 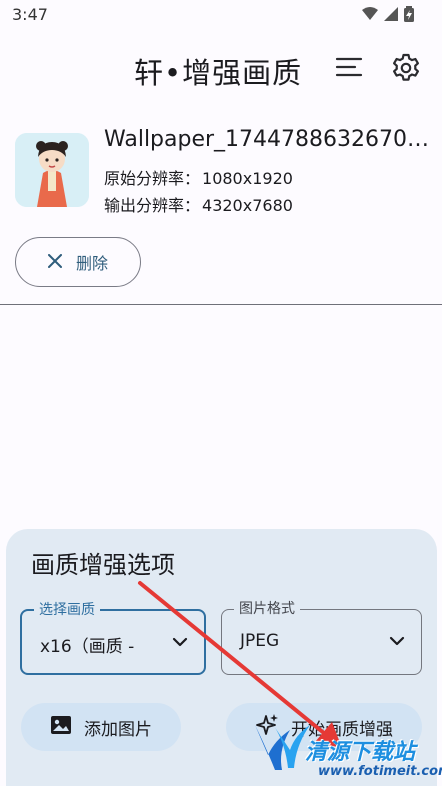 I want to click on output-resolution-value: 4320x7680, so click(x=247, y=205).